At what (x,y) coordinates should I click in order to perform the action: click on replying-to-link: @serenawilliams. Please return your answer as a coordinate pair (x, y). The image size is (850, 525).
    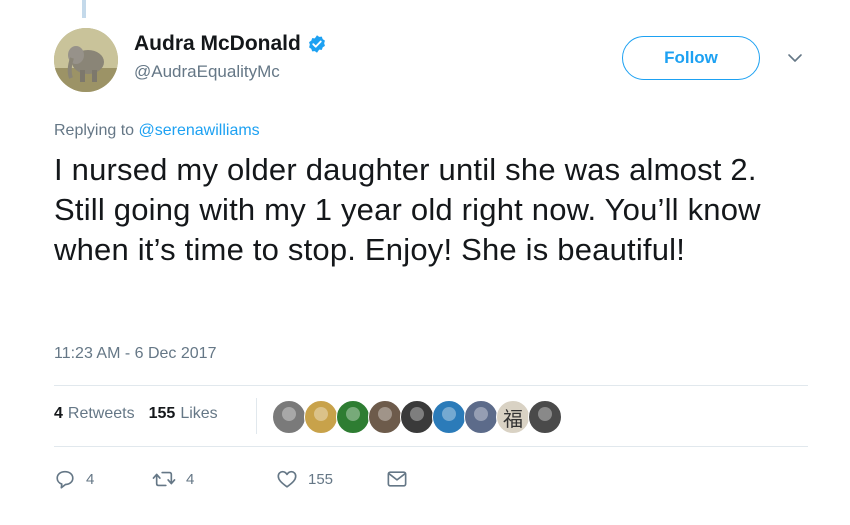
    Looking at the image, I should click on (199, 130).